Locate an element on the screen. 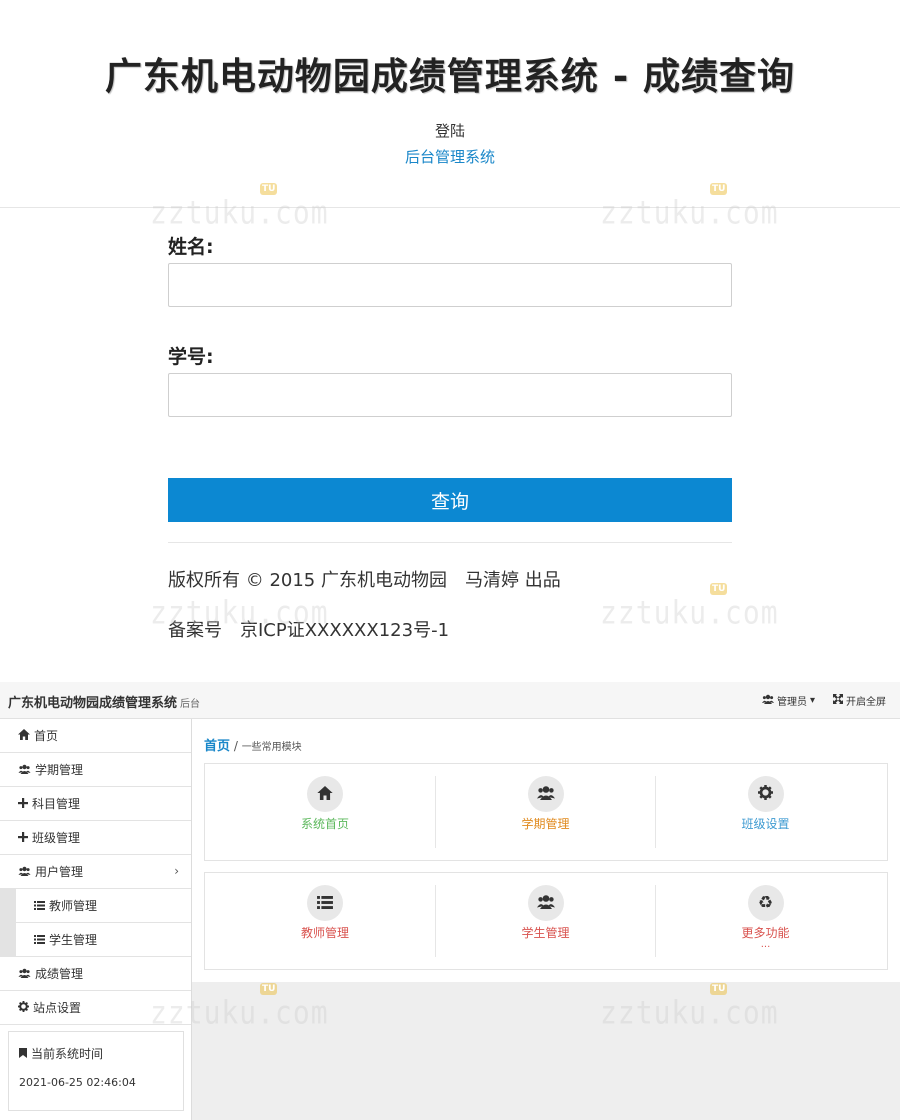  header-divider is located at coordinates (450, 207).